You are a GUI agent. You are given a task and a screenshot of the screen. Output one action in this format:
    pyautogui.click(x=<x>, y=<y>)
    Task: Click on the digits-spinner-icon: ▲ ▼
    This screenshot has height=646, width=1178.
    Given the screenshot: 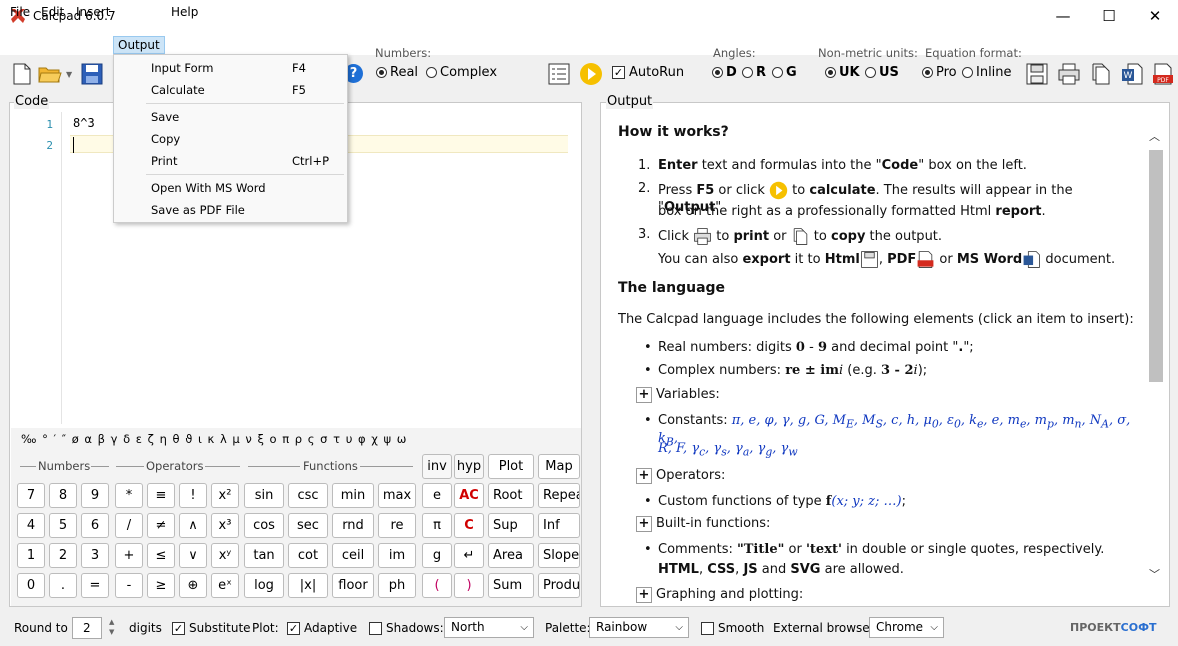 What is the action you would take?
    pyautogui.click(x=111, y=627)
    